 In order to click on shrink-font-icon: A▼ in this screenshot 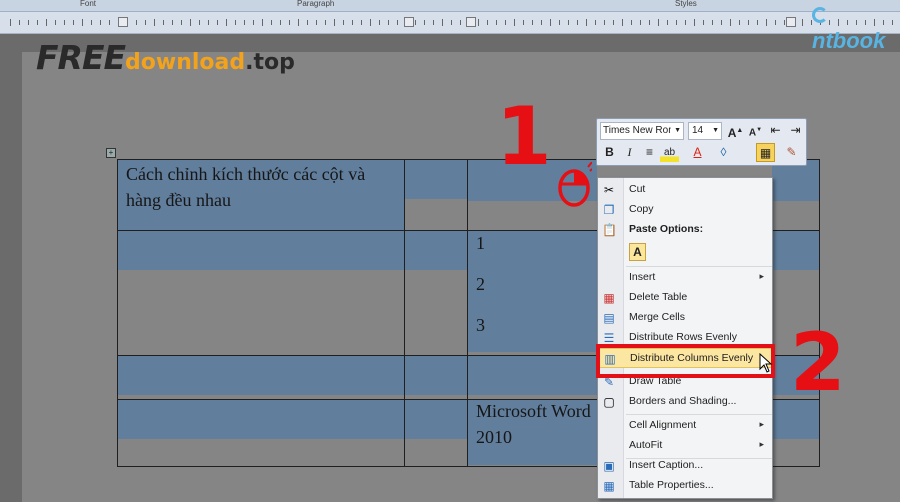, I will do `click(755, 130)`.